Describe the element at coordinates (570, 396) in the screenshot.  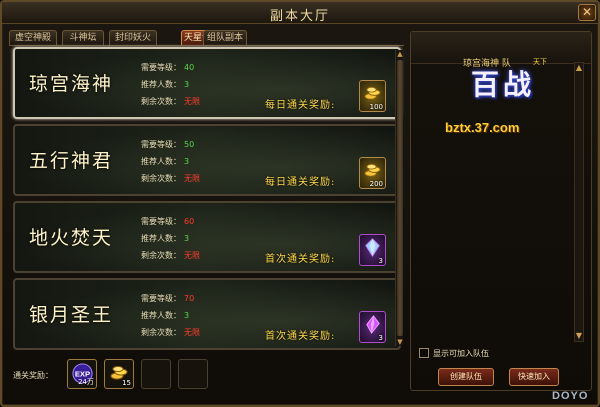
I see `watermark: DOYO` at that location.